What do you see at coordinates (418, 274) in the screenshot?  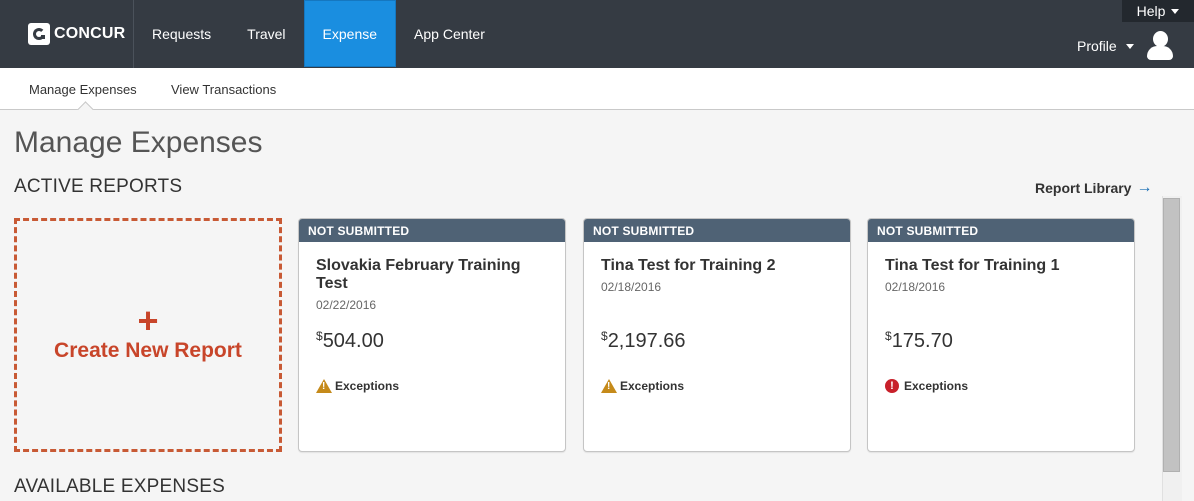 I see `report-title: Slovakia February Training Test` at bounding box center [418, 274].